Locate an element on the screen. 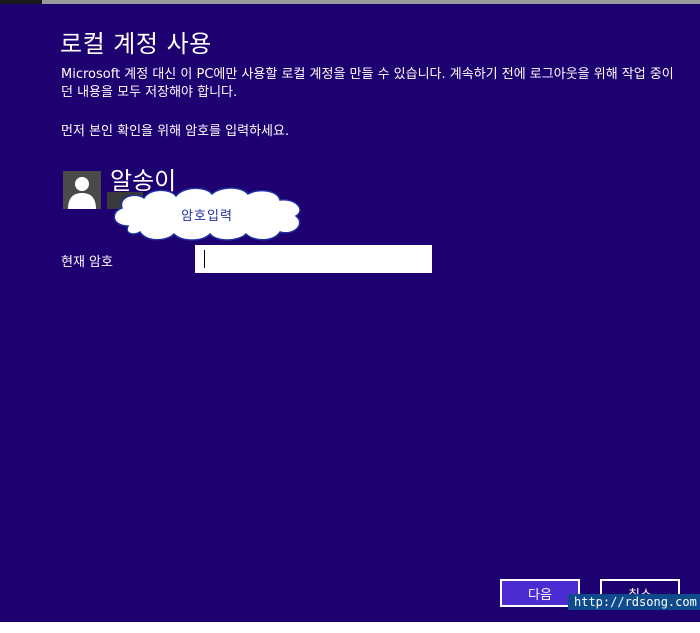  user-silhouette-icon is located at coordinates (82, 193).